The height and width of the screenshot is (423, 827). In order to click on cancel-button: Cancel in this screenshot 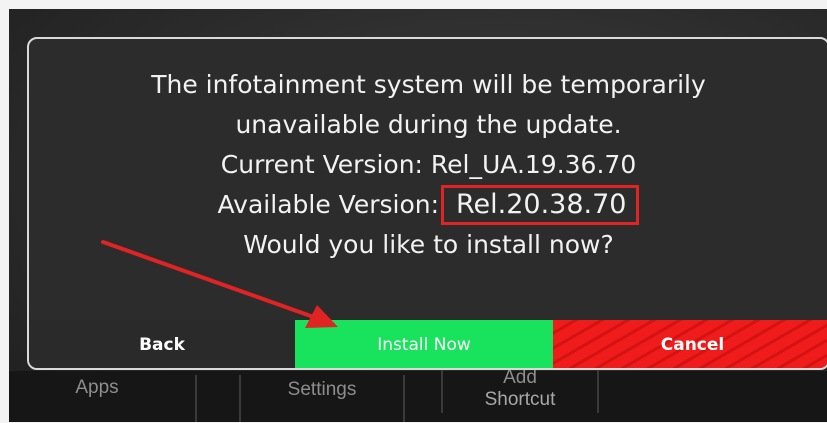, I will do `click(690, 344)`.